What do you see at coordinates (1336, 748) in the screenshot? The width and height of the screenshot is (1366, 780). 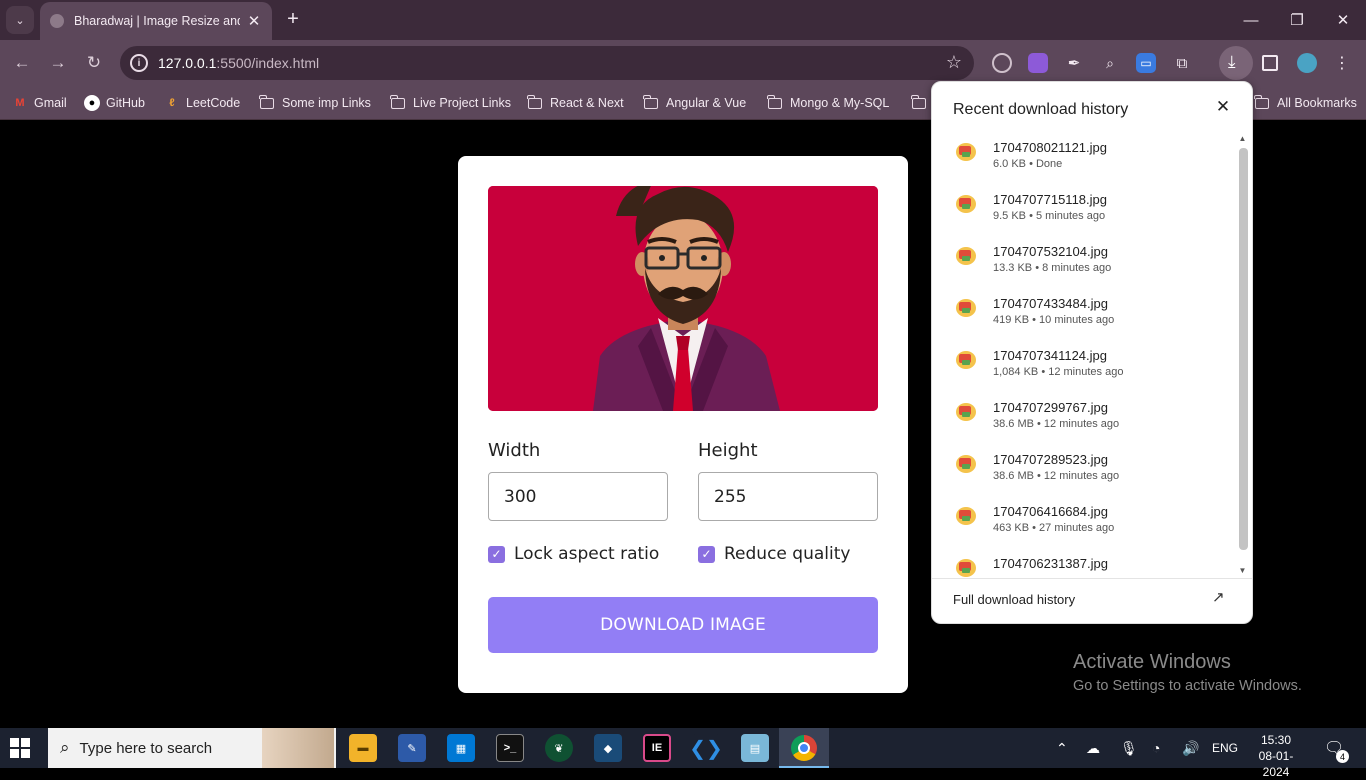 I see `notification-center-icon: 🗨 4` at bounding box center [1336, 748].